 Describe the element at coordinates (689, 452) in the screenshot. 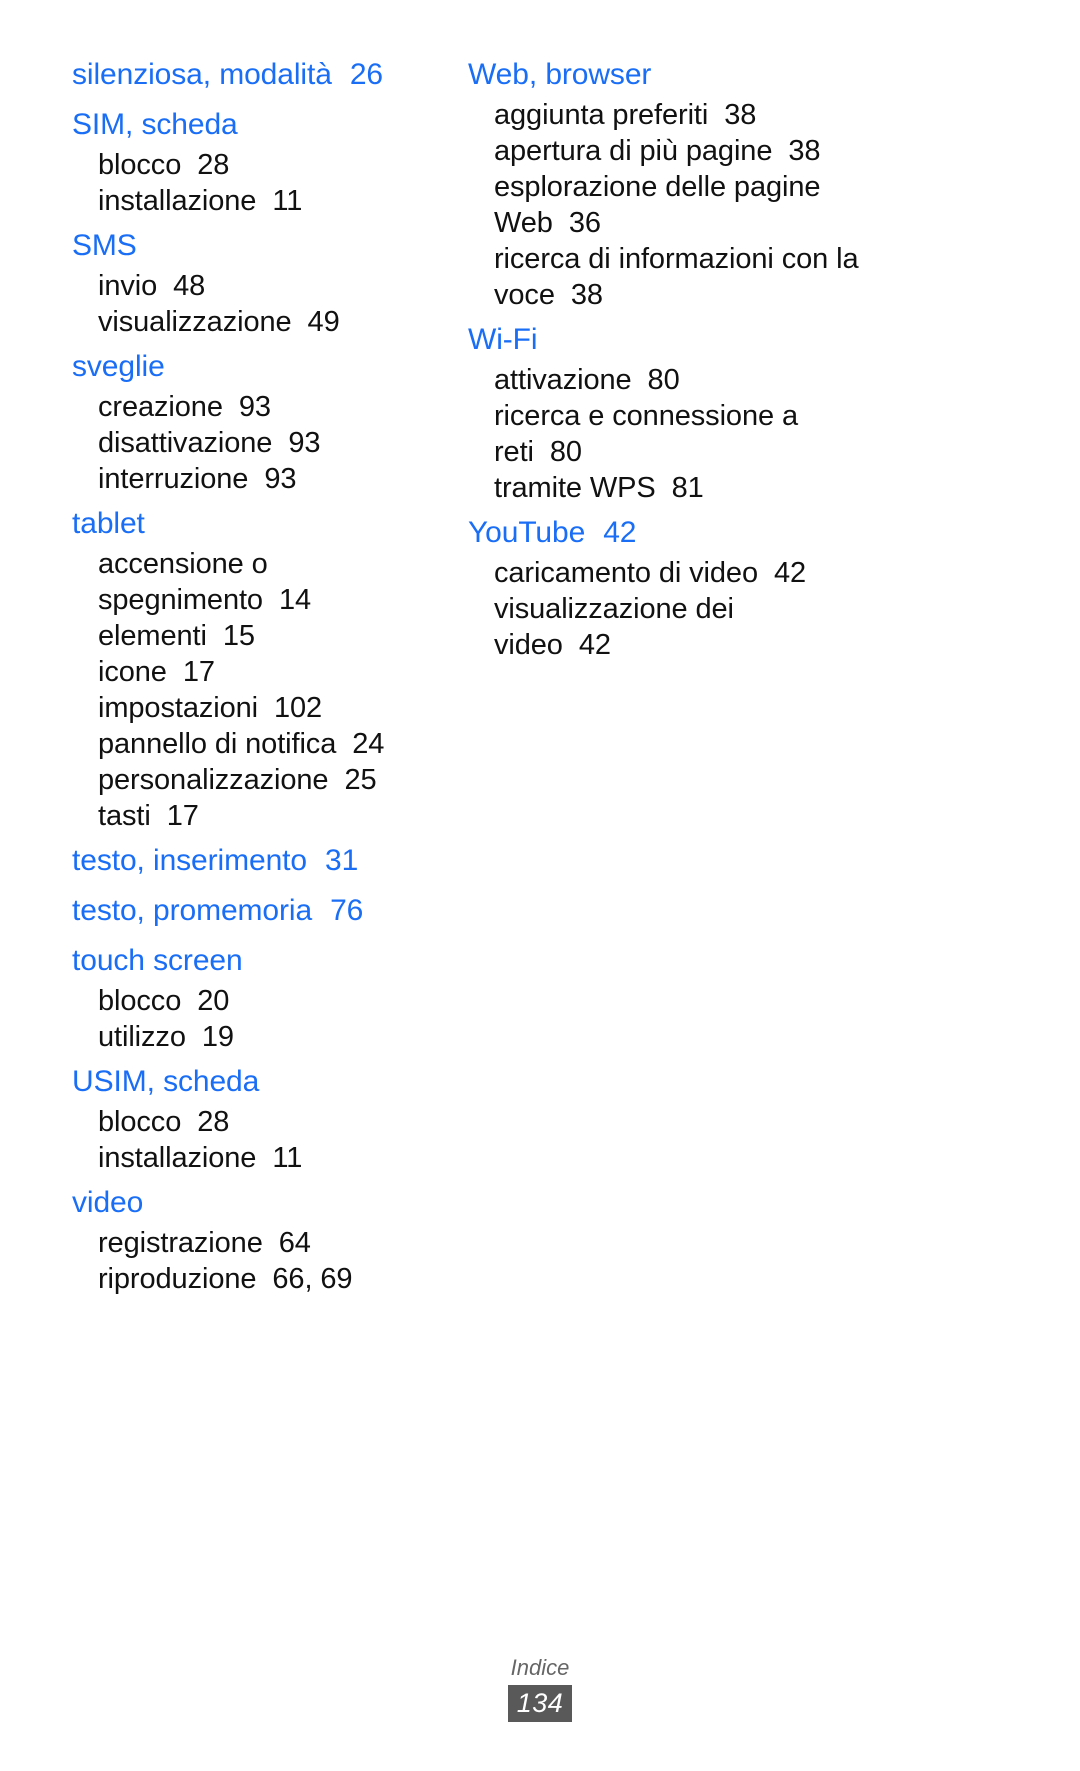

I see `index-subentry: reti 80` at that location.